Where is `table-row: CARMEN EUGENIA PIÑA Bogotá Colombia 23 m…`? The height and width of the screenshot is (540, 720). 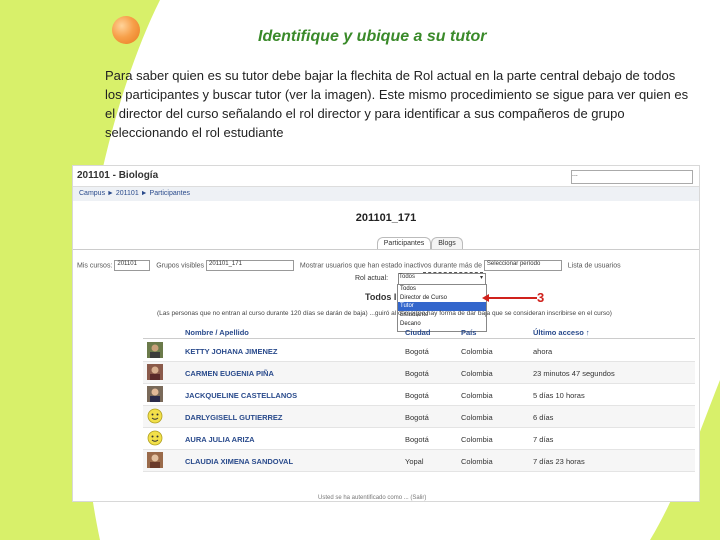 table-row: CARMEN EUGENIA PIÑA Bogotá Colombia 23 m… is located at coordinates (419, 373).